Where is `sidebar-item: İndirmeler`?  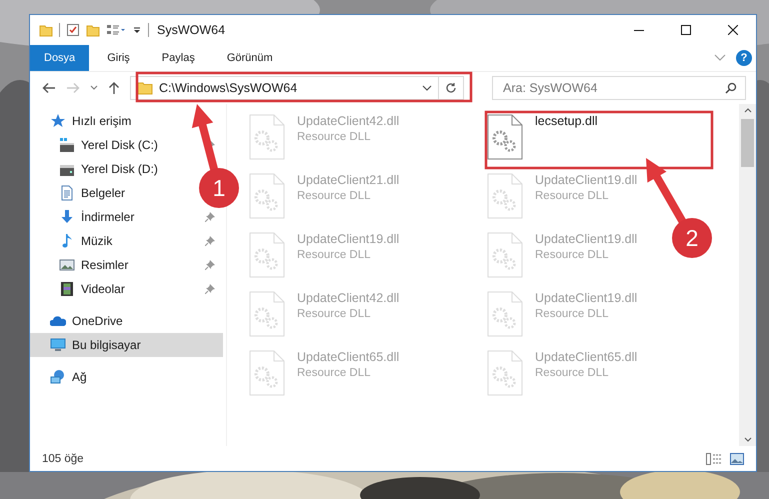 sidebar-item: İndirmeler is located at coordinates (126, 217).